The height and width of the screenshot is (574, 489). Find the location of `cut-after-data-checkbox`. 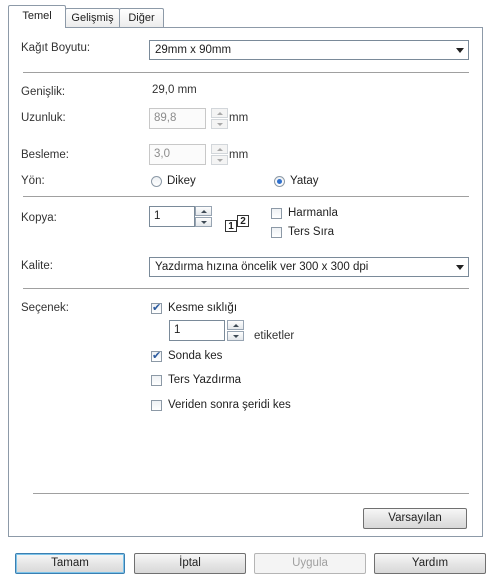

cut-after-data-checkbox is located at coordinates (156, 405).